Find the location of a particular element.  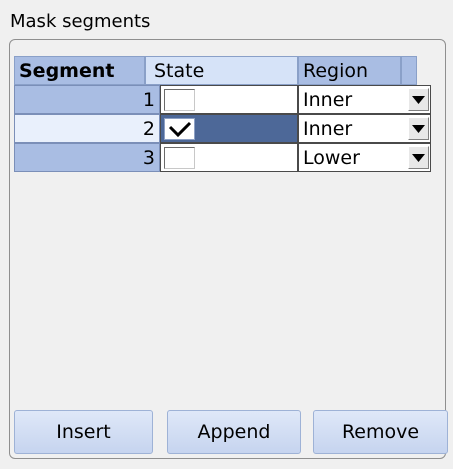

column-header-region: Region is located at coordinates (349, 70).